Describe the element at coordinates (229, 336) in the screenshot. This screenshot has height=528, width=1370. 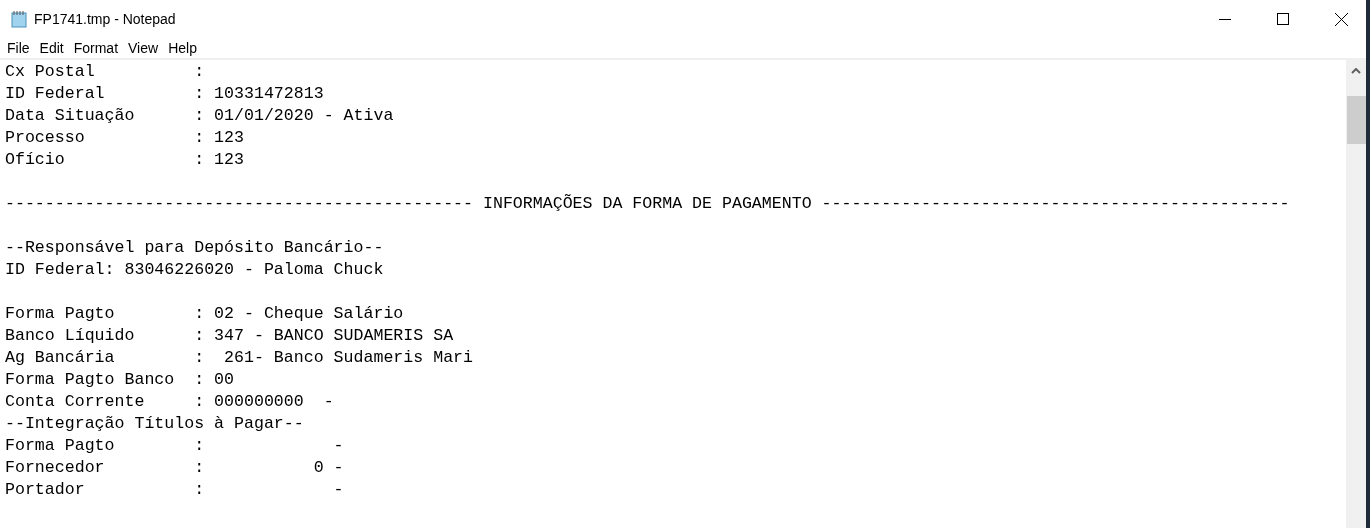
I see `text-line: Banco Líquido : 347 - BANCO SUDAMERIS SA` at that location.